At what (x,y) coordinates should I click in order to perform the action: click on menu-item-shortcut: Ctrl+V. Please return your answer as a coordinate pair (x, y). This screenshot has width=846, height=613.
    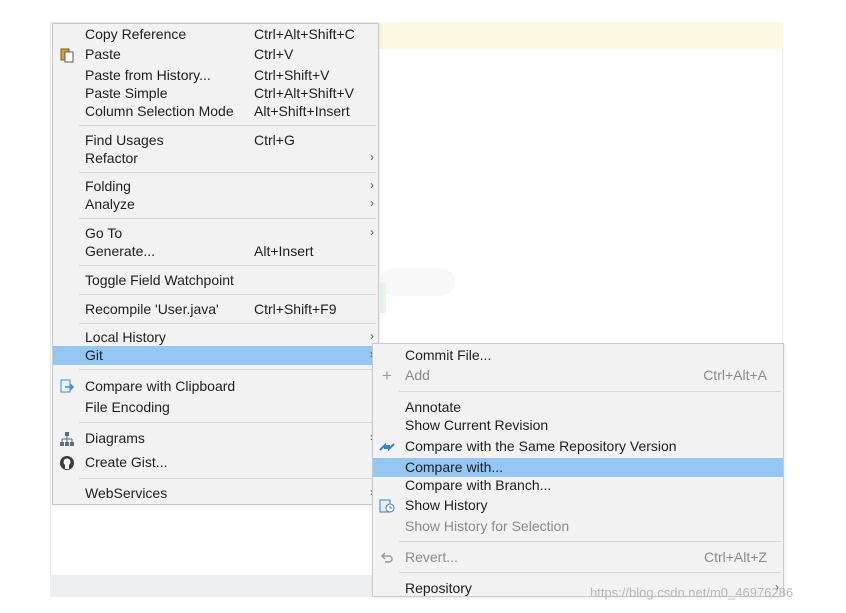
    Looking at the image, I should click on (274, 54).